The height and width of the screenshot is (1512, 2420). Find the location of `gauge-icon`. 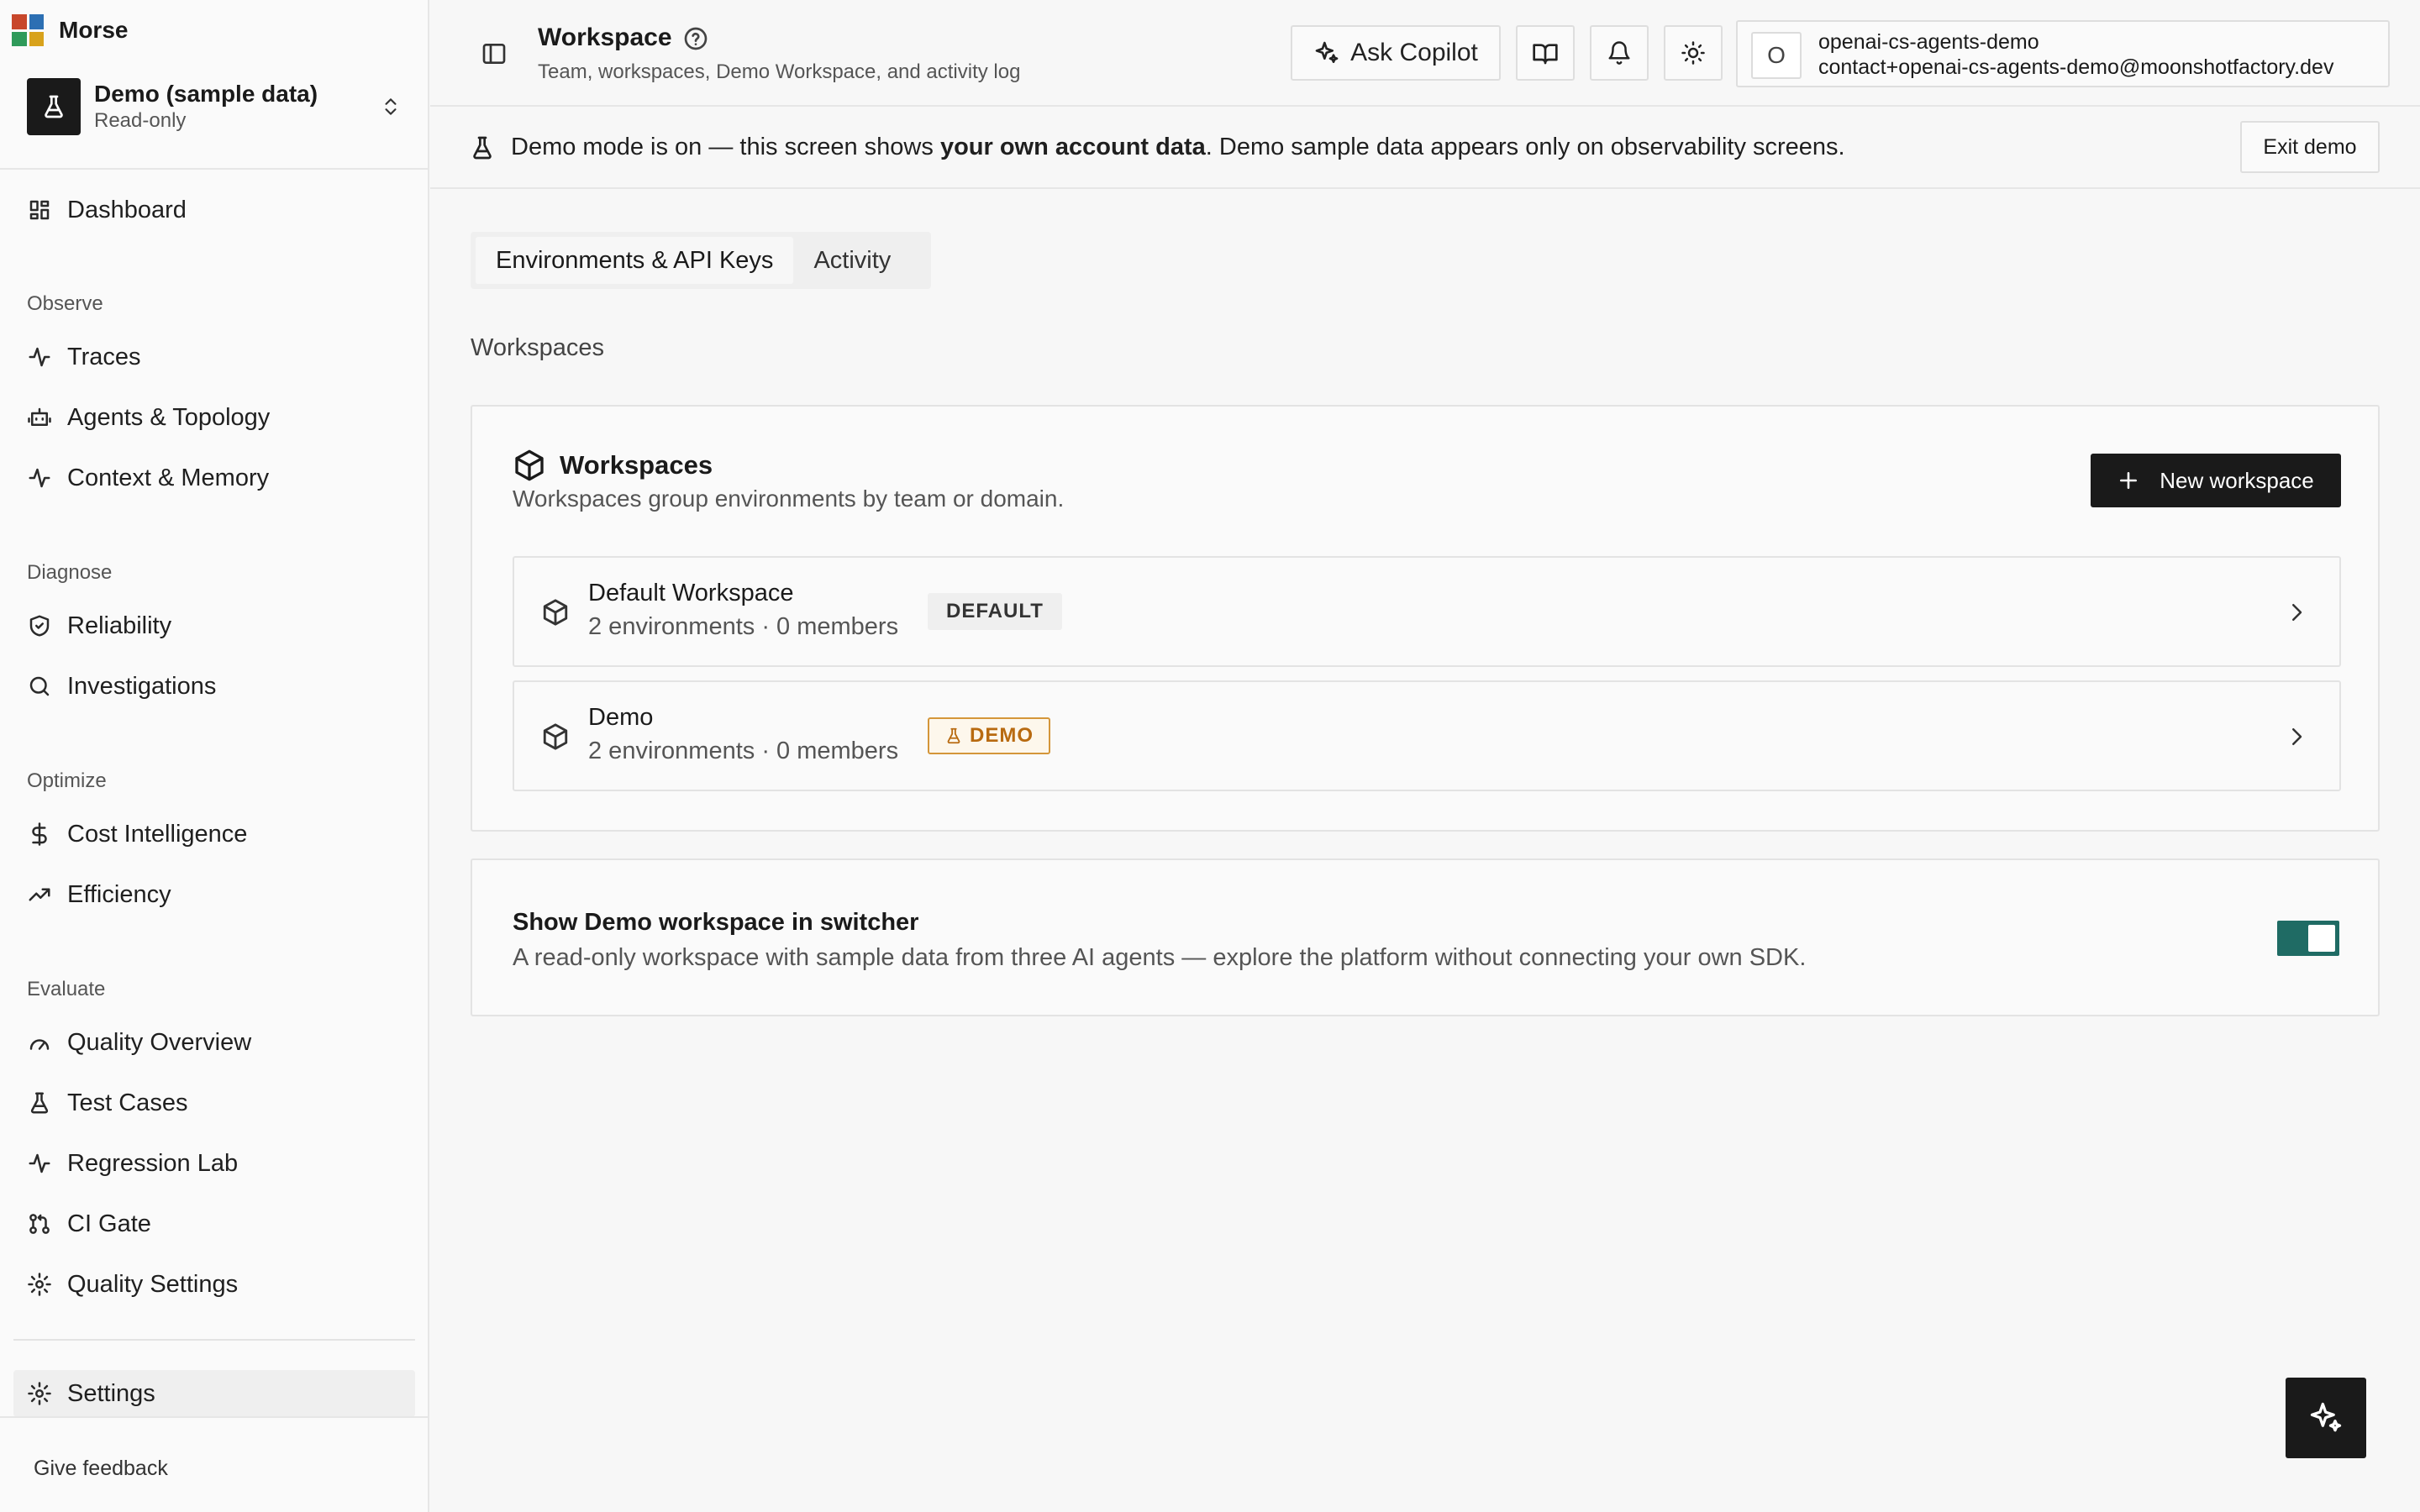

gauge-icon is located at coordinates (39, 1044).